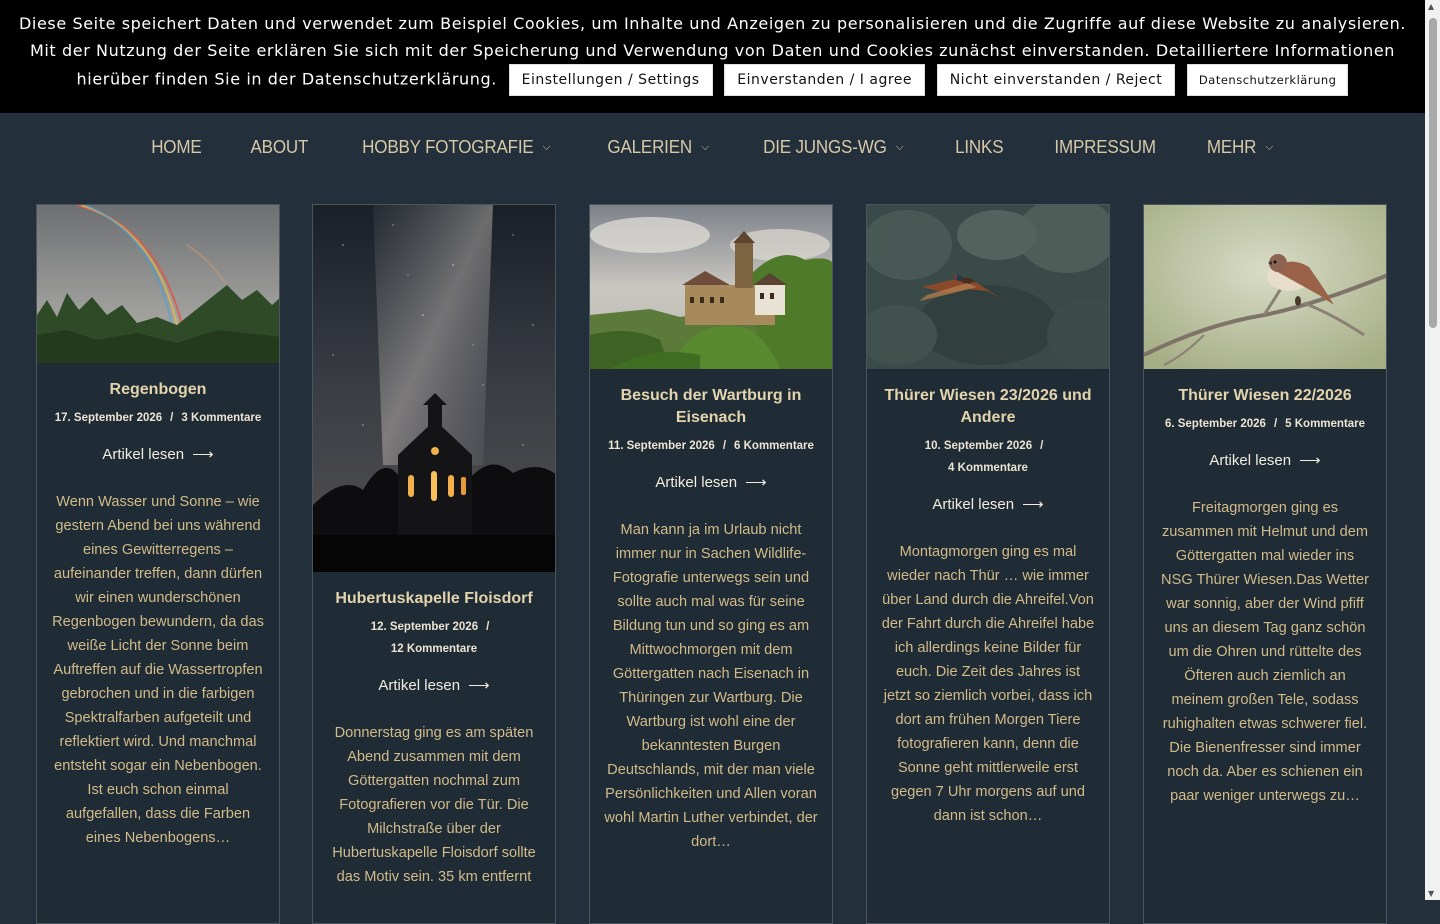  Describe the element at coordinates (988, 287) in the screenshot. I see `post-image-pheasant` at that location.